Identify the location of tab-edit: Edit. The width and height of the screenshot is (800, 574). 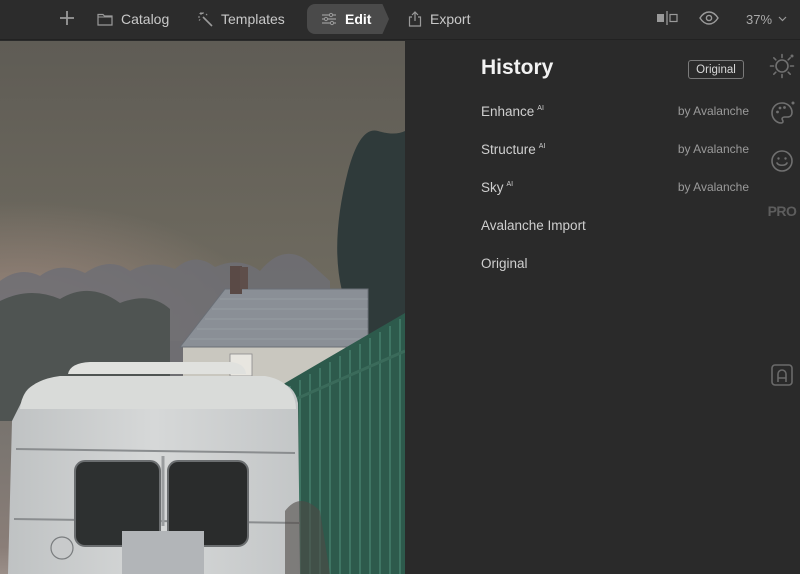
(348, 19).